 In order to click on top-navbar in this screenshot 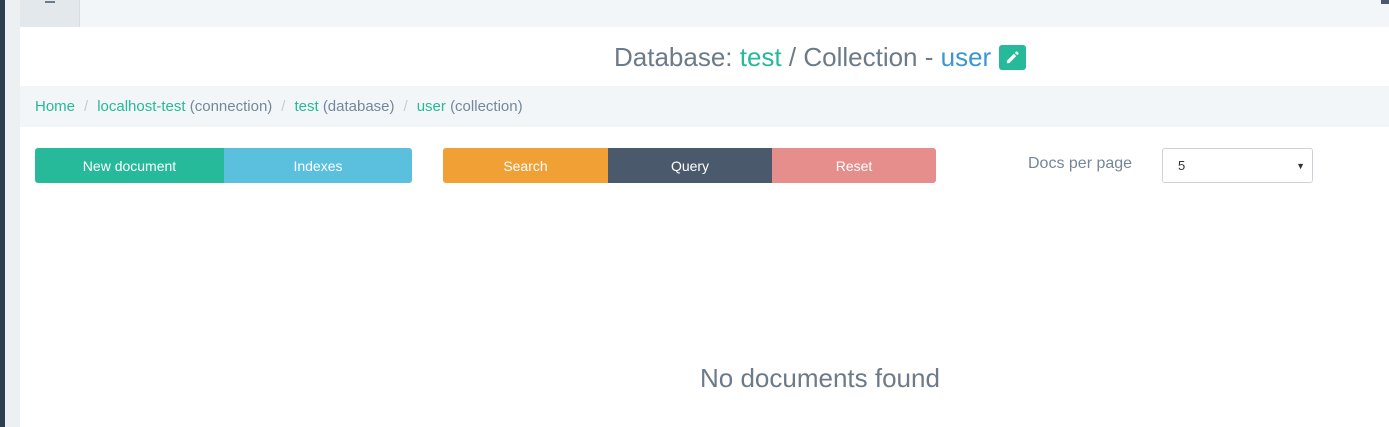, I will do `click(704, 13)`.